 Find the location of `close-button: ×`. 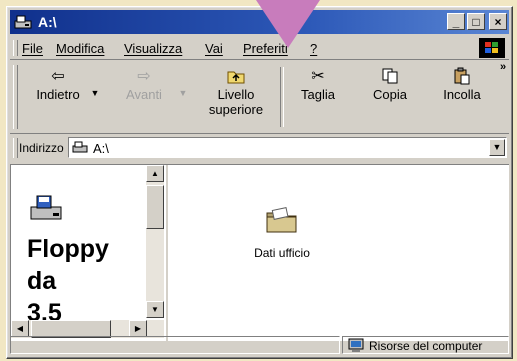

close-button: × is located at coordinates (498, 21).